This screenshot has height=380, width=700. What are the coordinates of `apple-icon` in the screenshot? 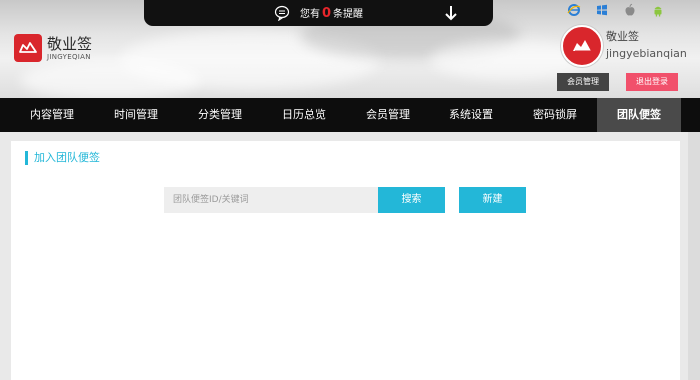 It's located at (630, 9).